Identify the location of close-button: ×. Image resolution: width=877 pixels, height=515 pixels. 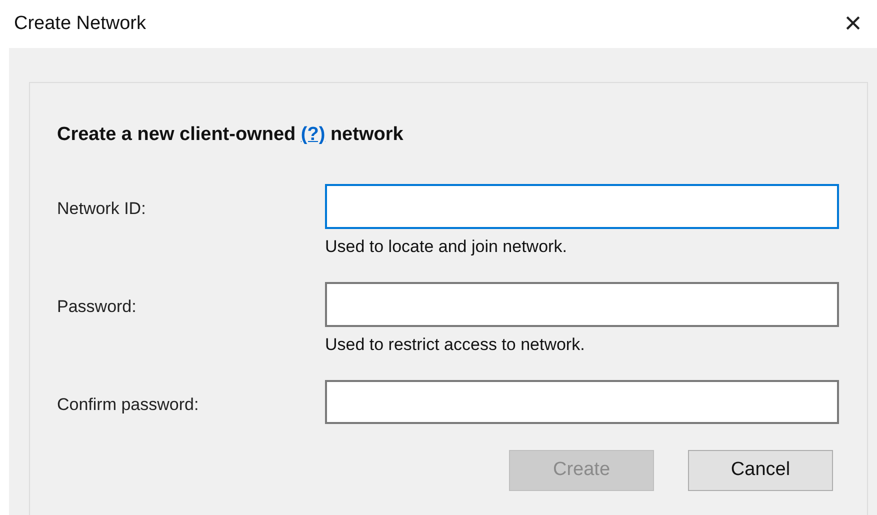
(853, 24).